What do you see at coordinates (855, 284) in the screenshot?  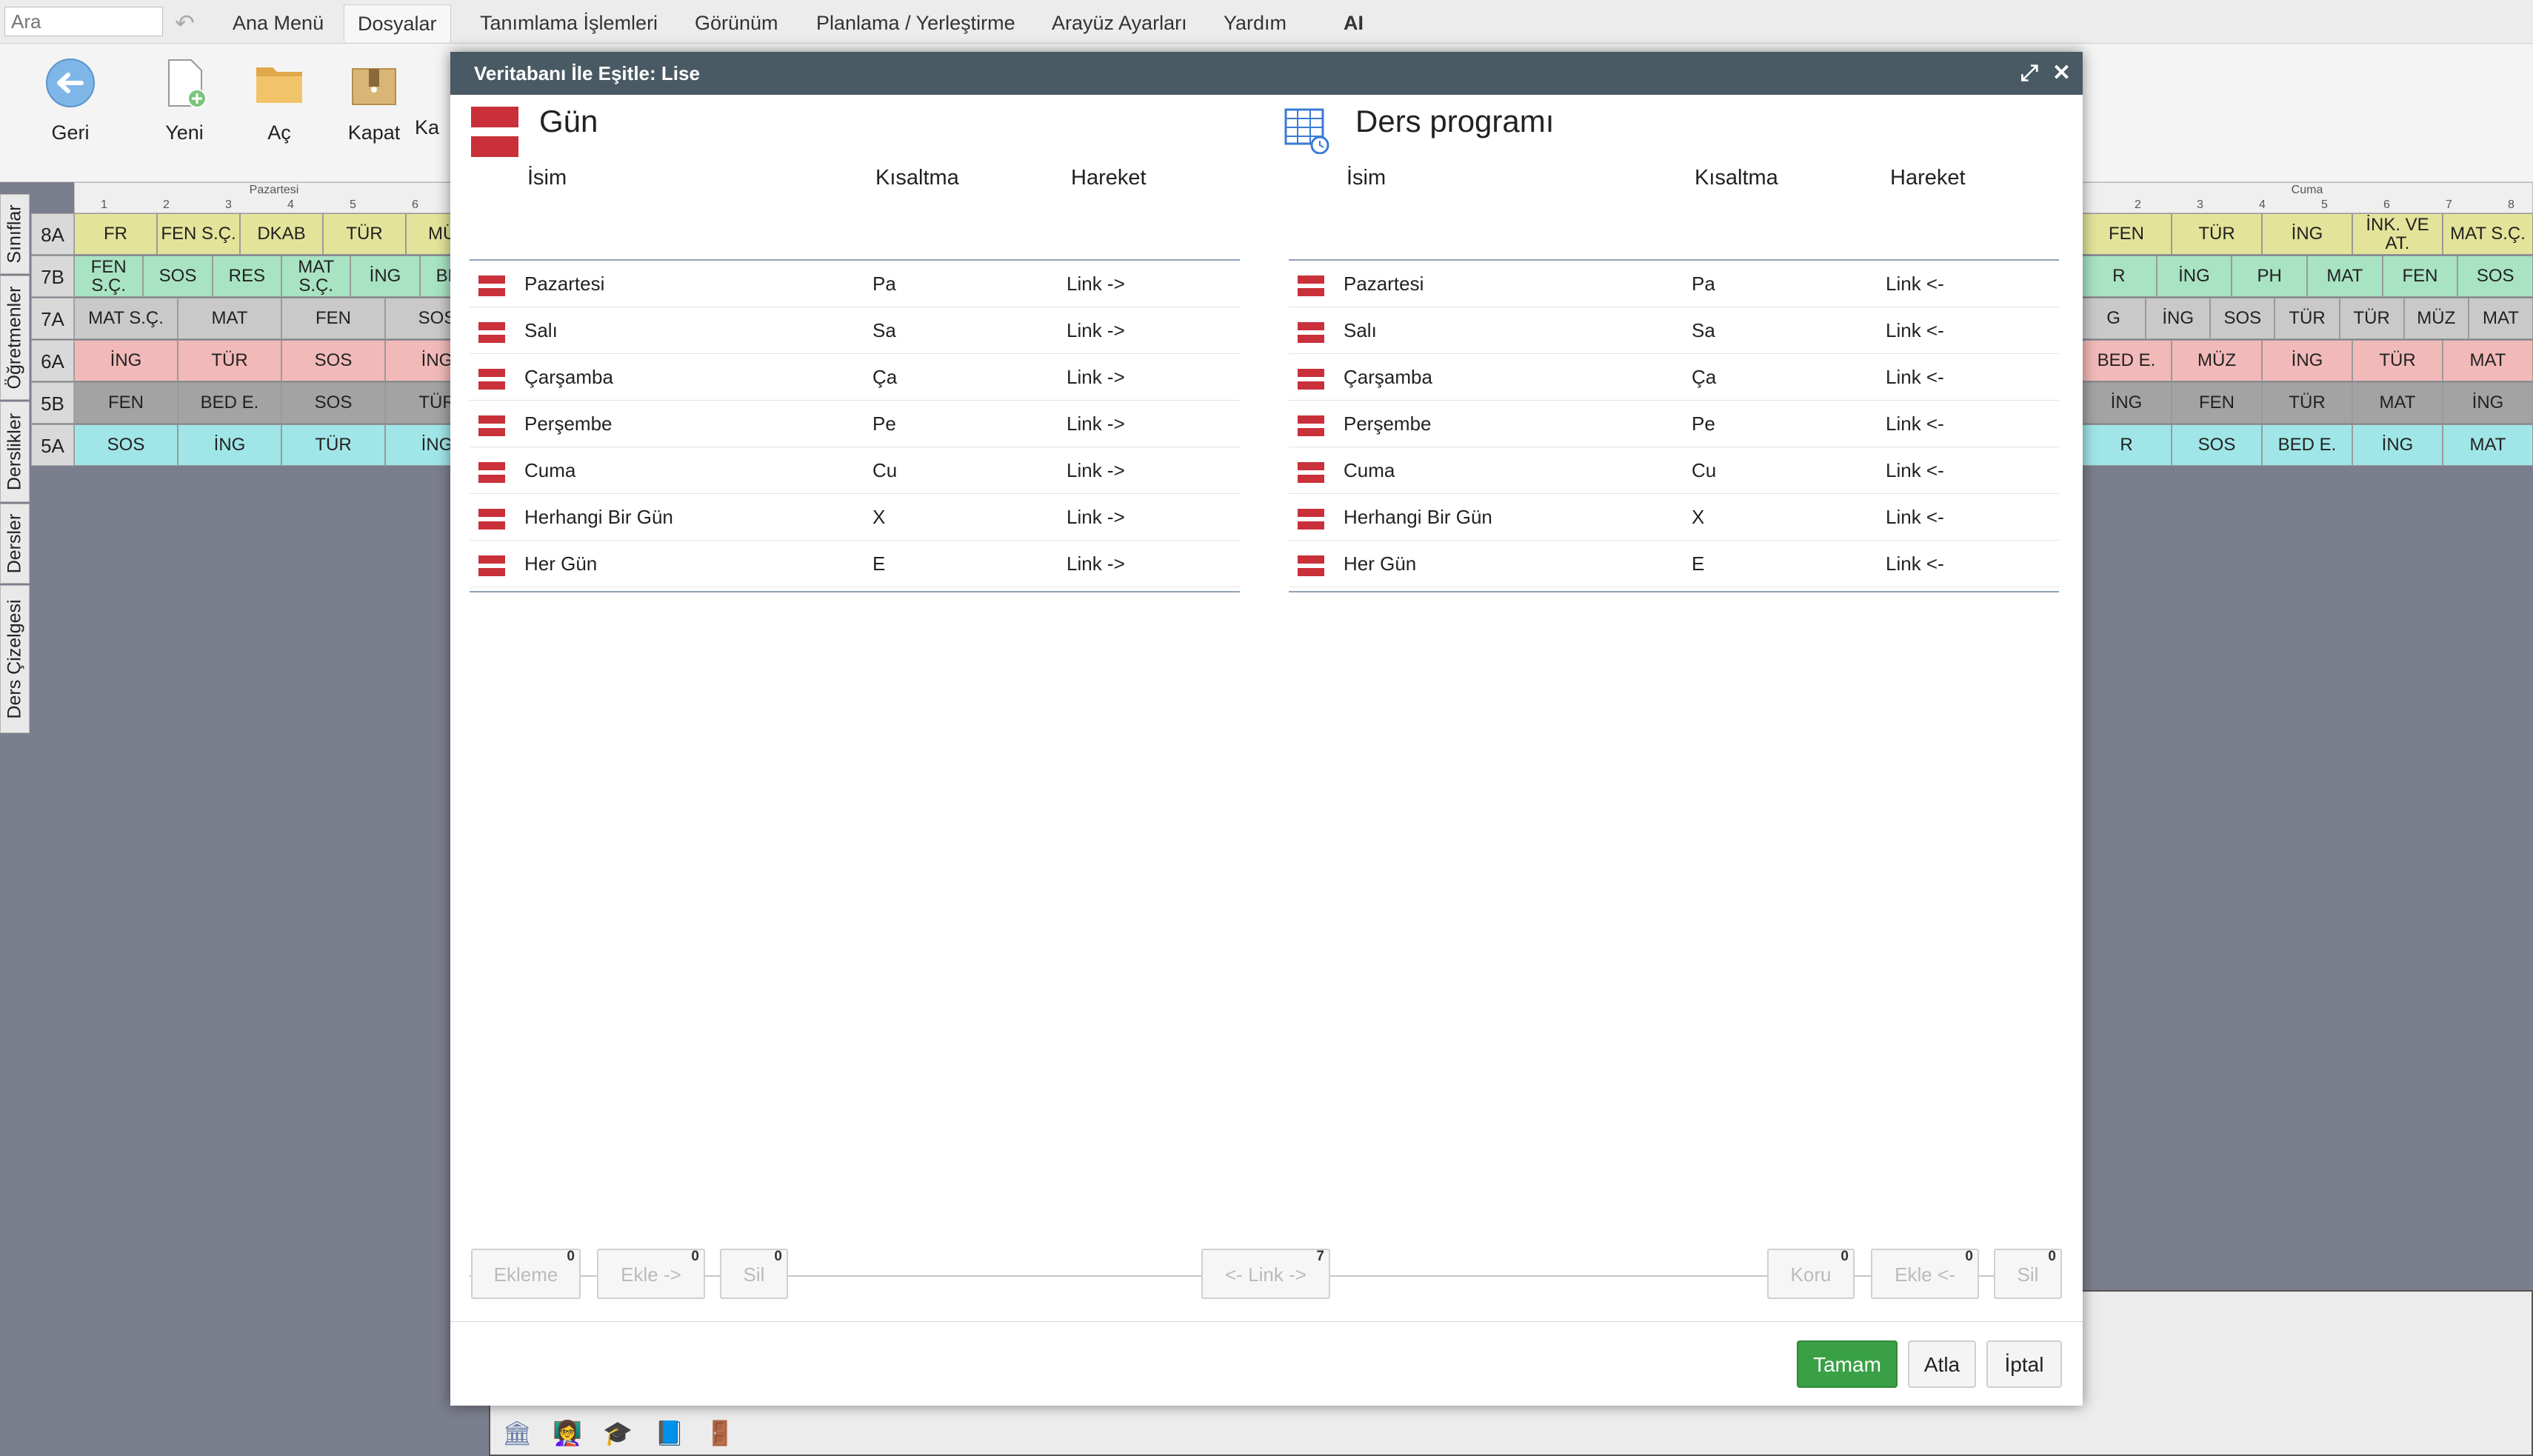 I see `table-row: Pazartesi Pa Link ->` at bounding box center [855, 284].